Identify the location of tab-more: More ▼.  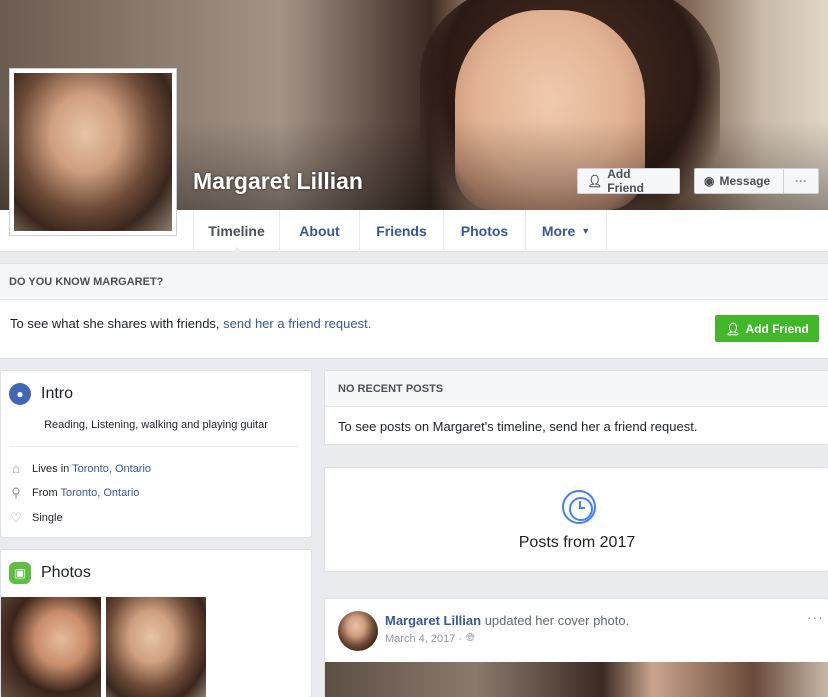
(566, 231).